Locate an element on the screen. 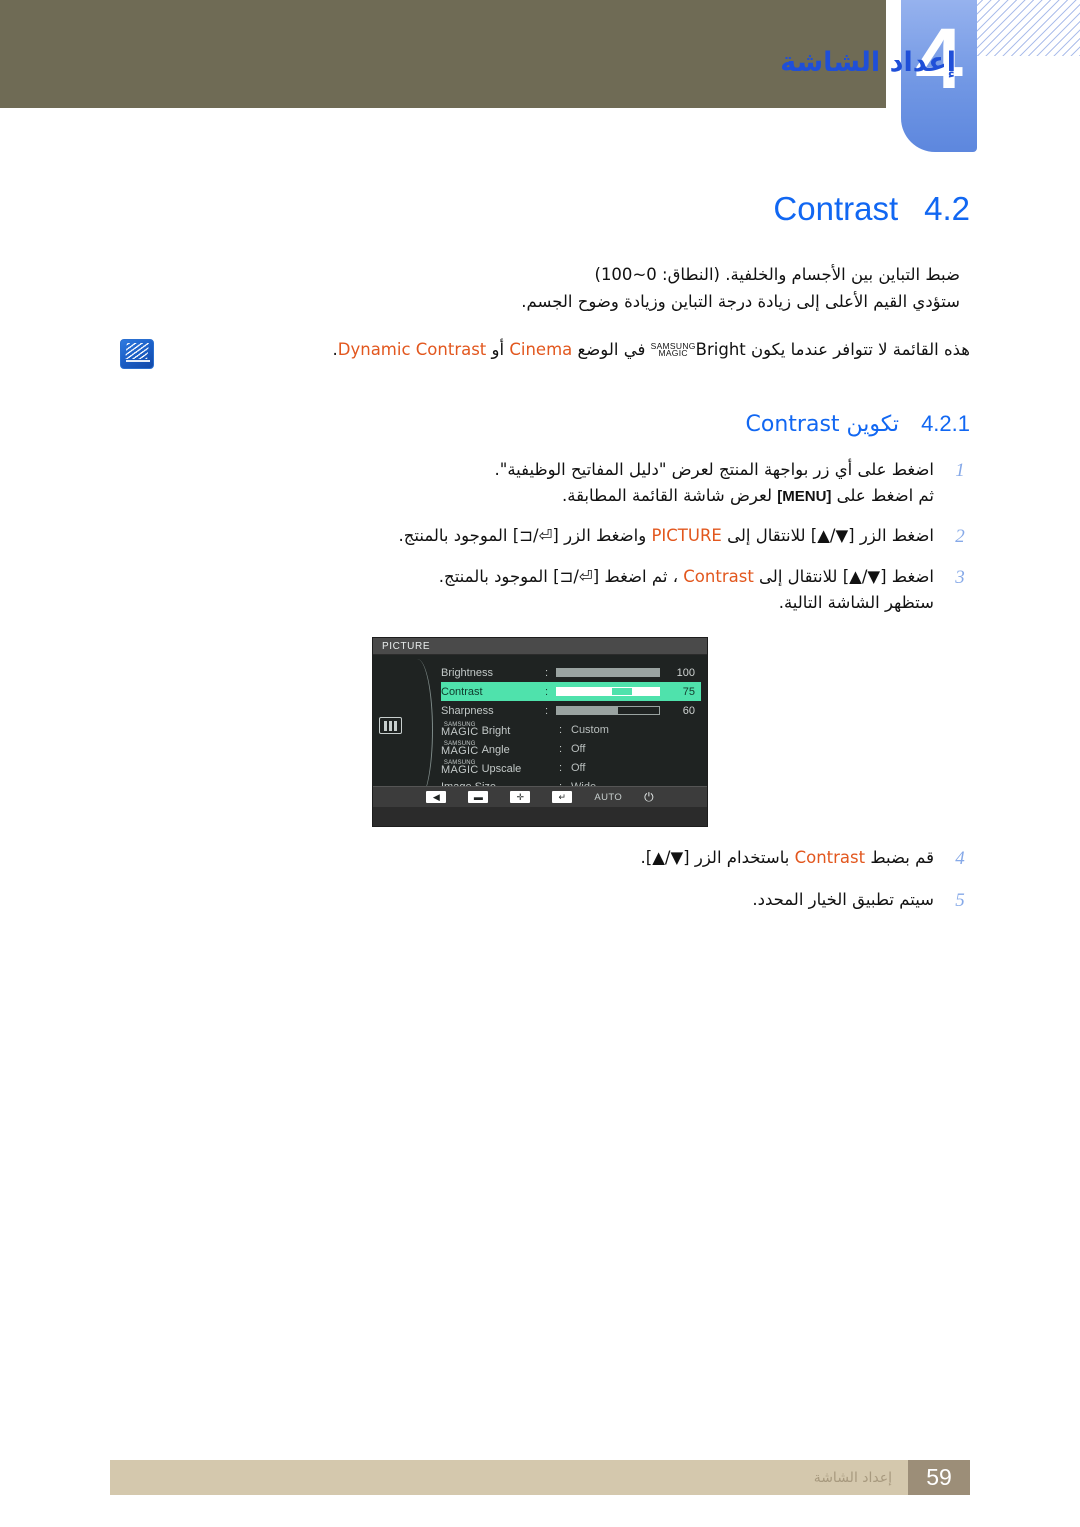 This screenshot has width=1080, height=1527. step3-mid: للانتقال إلى is located at coordinates (798, 577).